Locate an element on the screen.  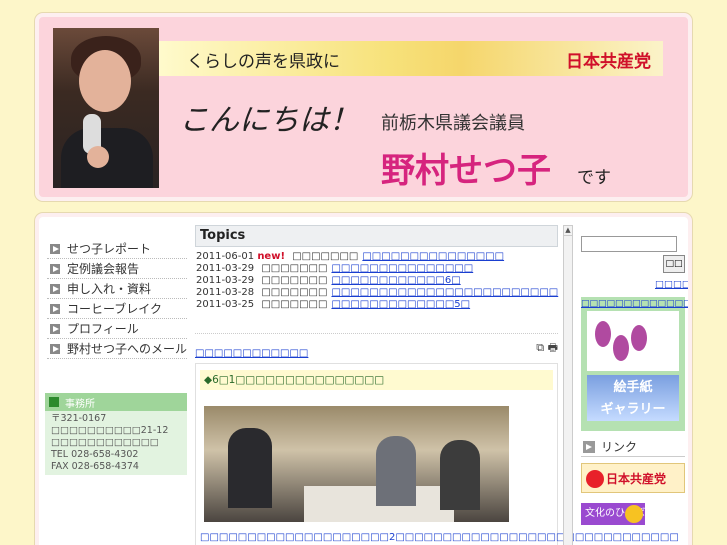
gallery-title: □□□□□□□□□□□□□ is located at coordinates (634, 303).